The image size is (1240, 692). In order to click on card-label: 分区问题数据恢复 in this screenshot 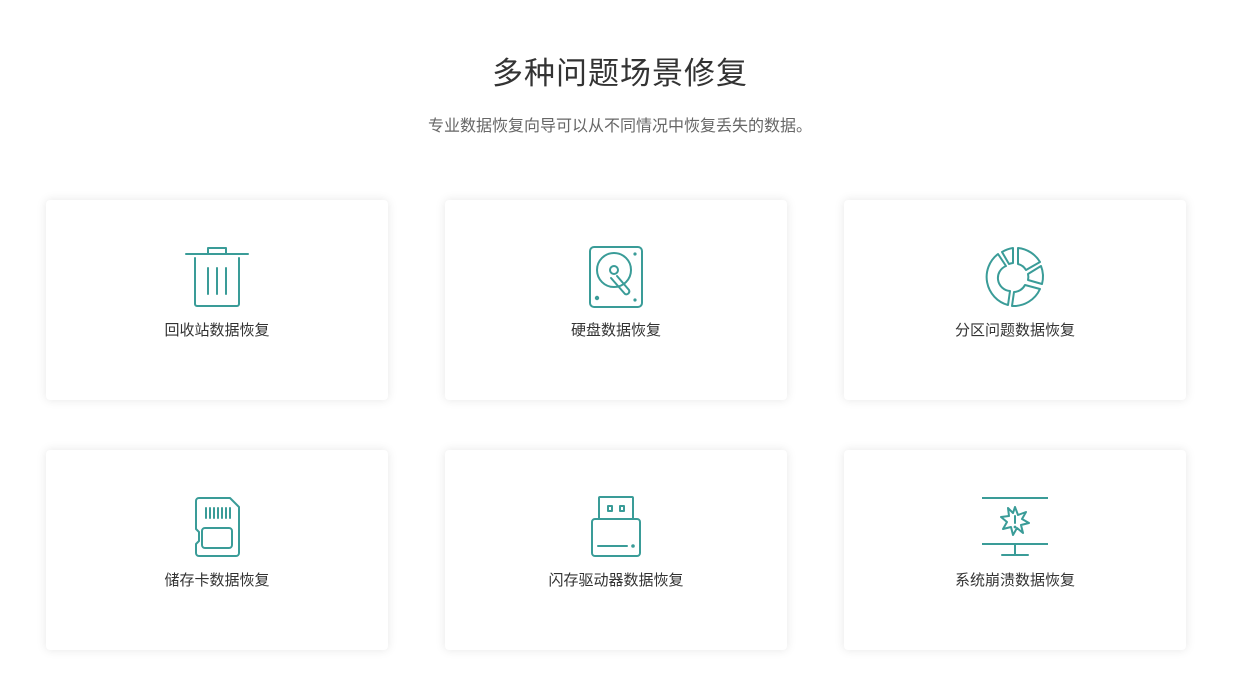, I will do `click(1014, 330)`.